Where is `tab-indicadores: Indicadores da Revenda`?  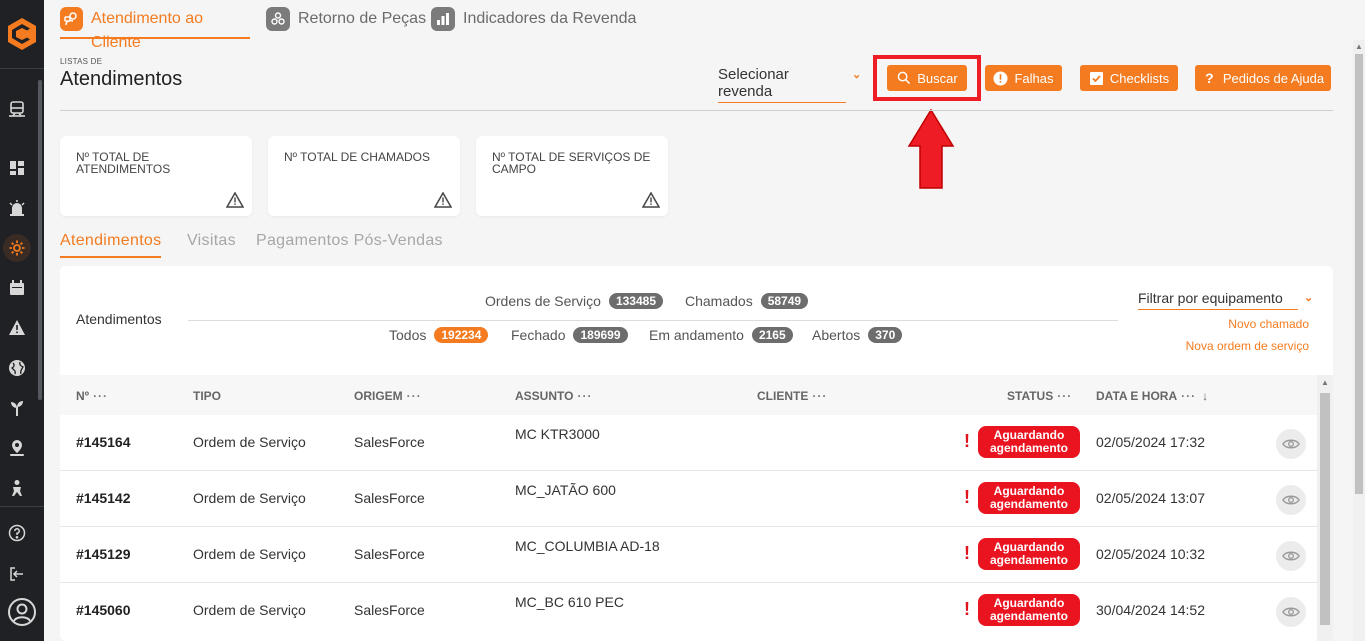 tab-indicadores: Indicadores da Revenda is located at coordinates (533, 23).